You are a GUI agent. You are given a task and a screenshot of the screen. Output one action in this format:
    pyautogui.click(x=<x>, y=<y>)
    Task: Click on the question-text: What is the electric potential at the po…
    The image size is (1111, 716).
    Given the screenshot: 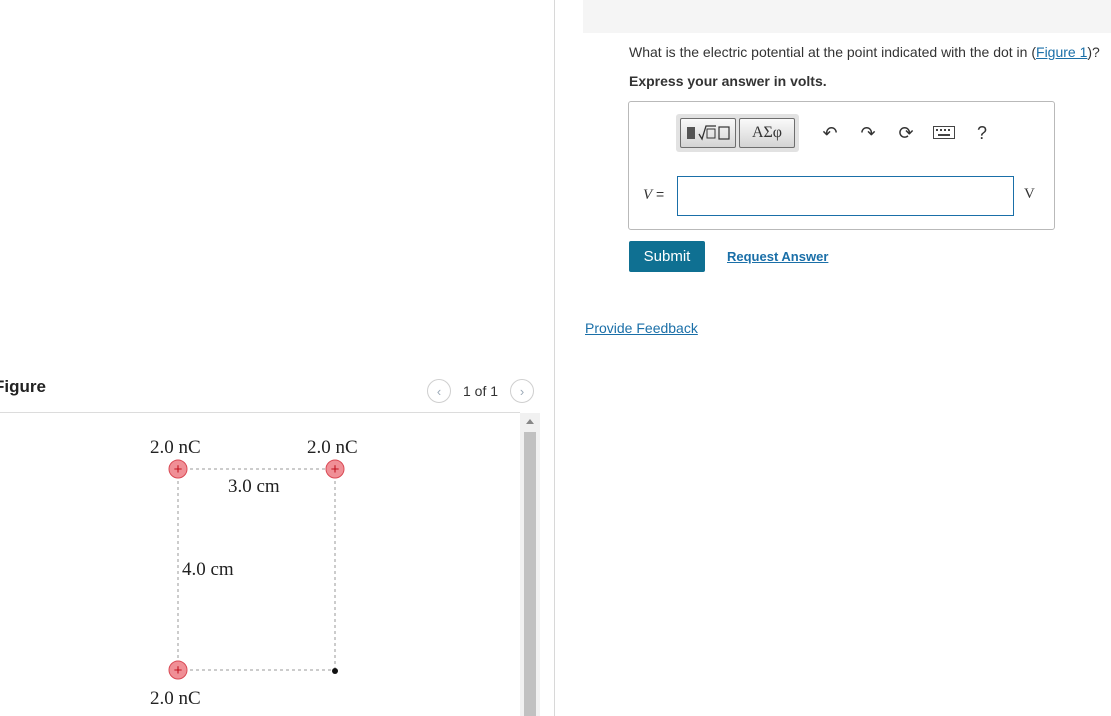 What is the action you would take?
    pyautogui.click(x=864, y=52)
    